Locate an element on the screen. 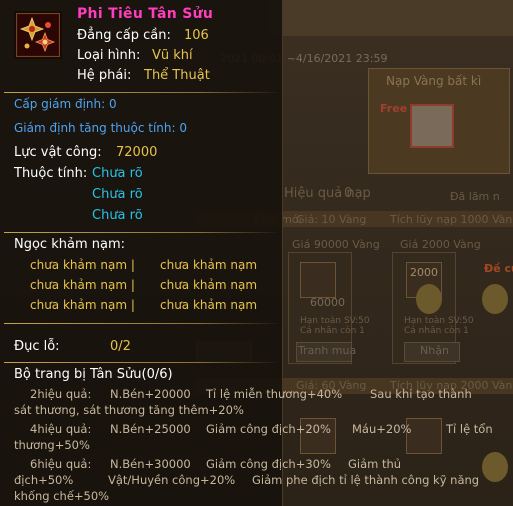 The height and width of the screenshot is (506, 513). socket-title: Ngọc khảm nạm: is located at coordinates (69, 244).